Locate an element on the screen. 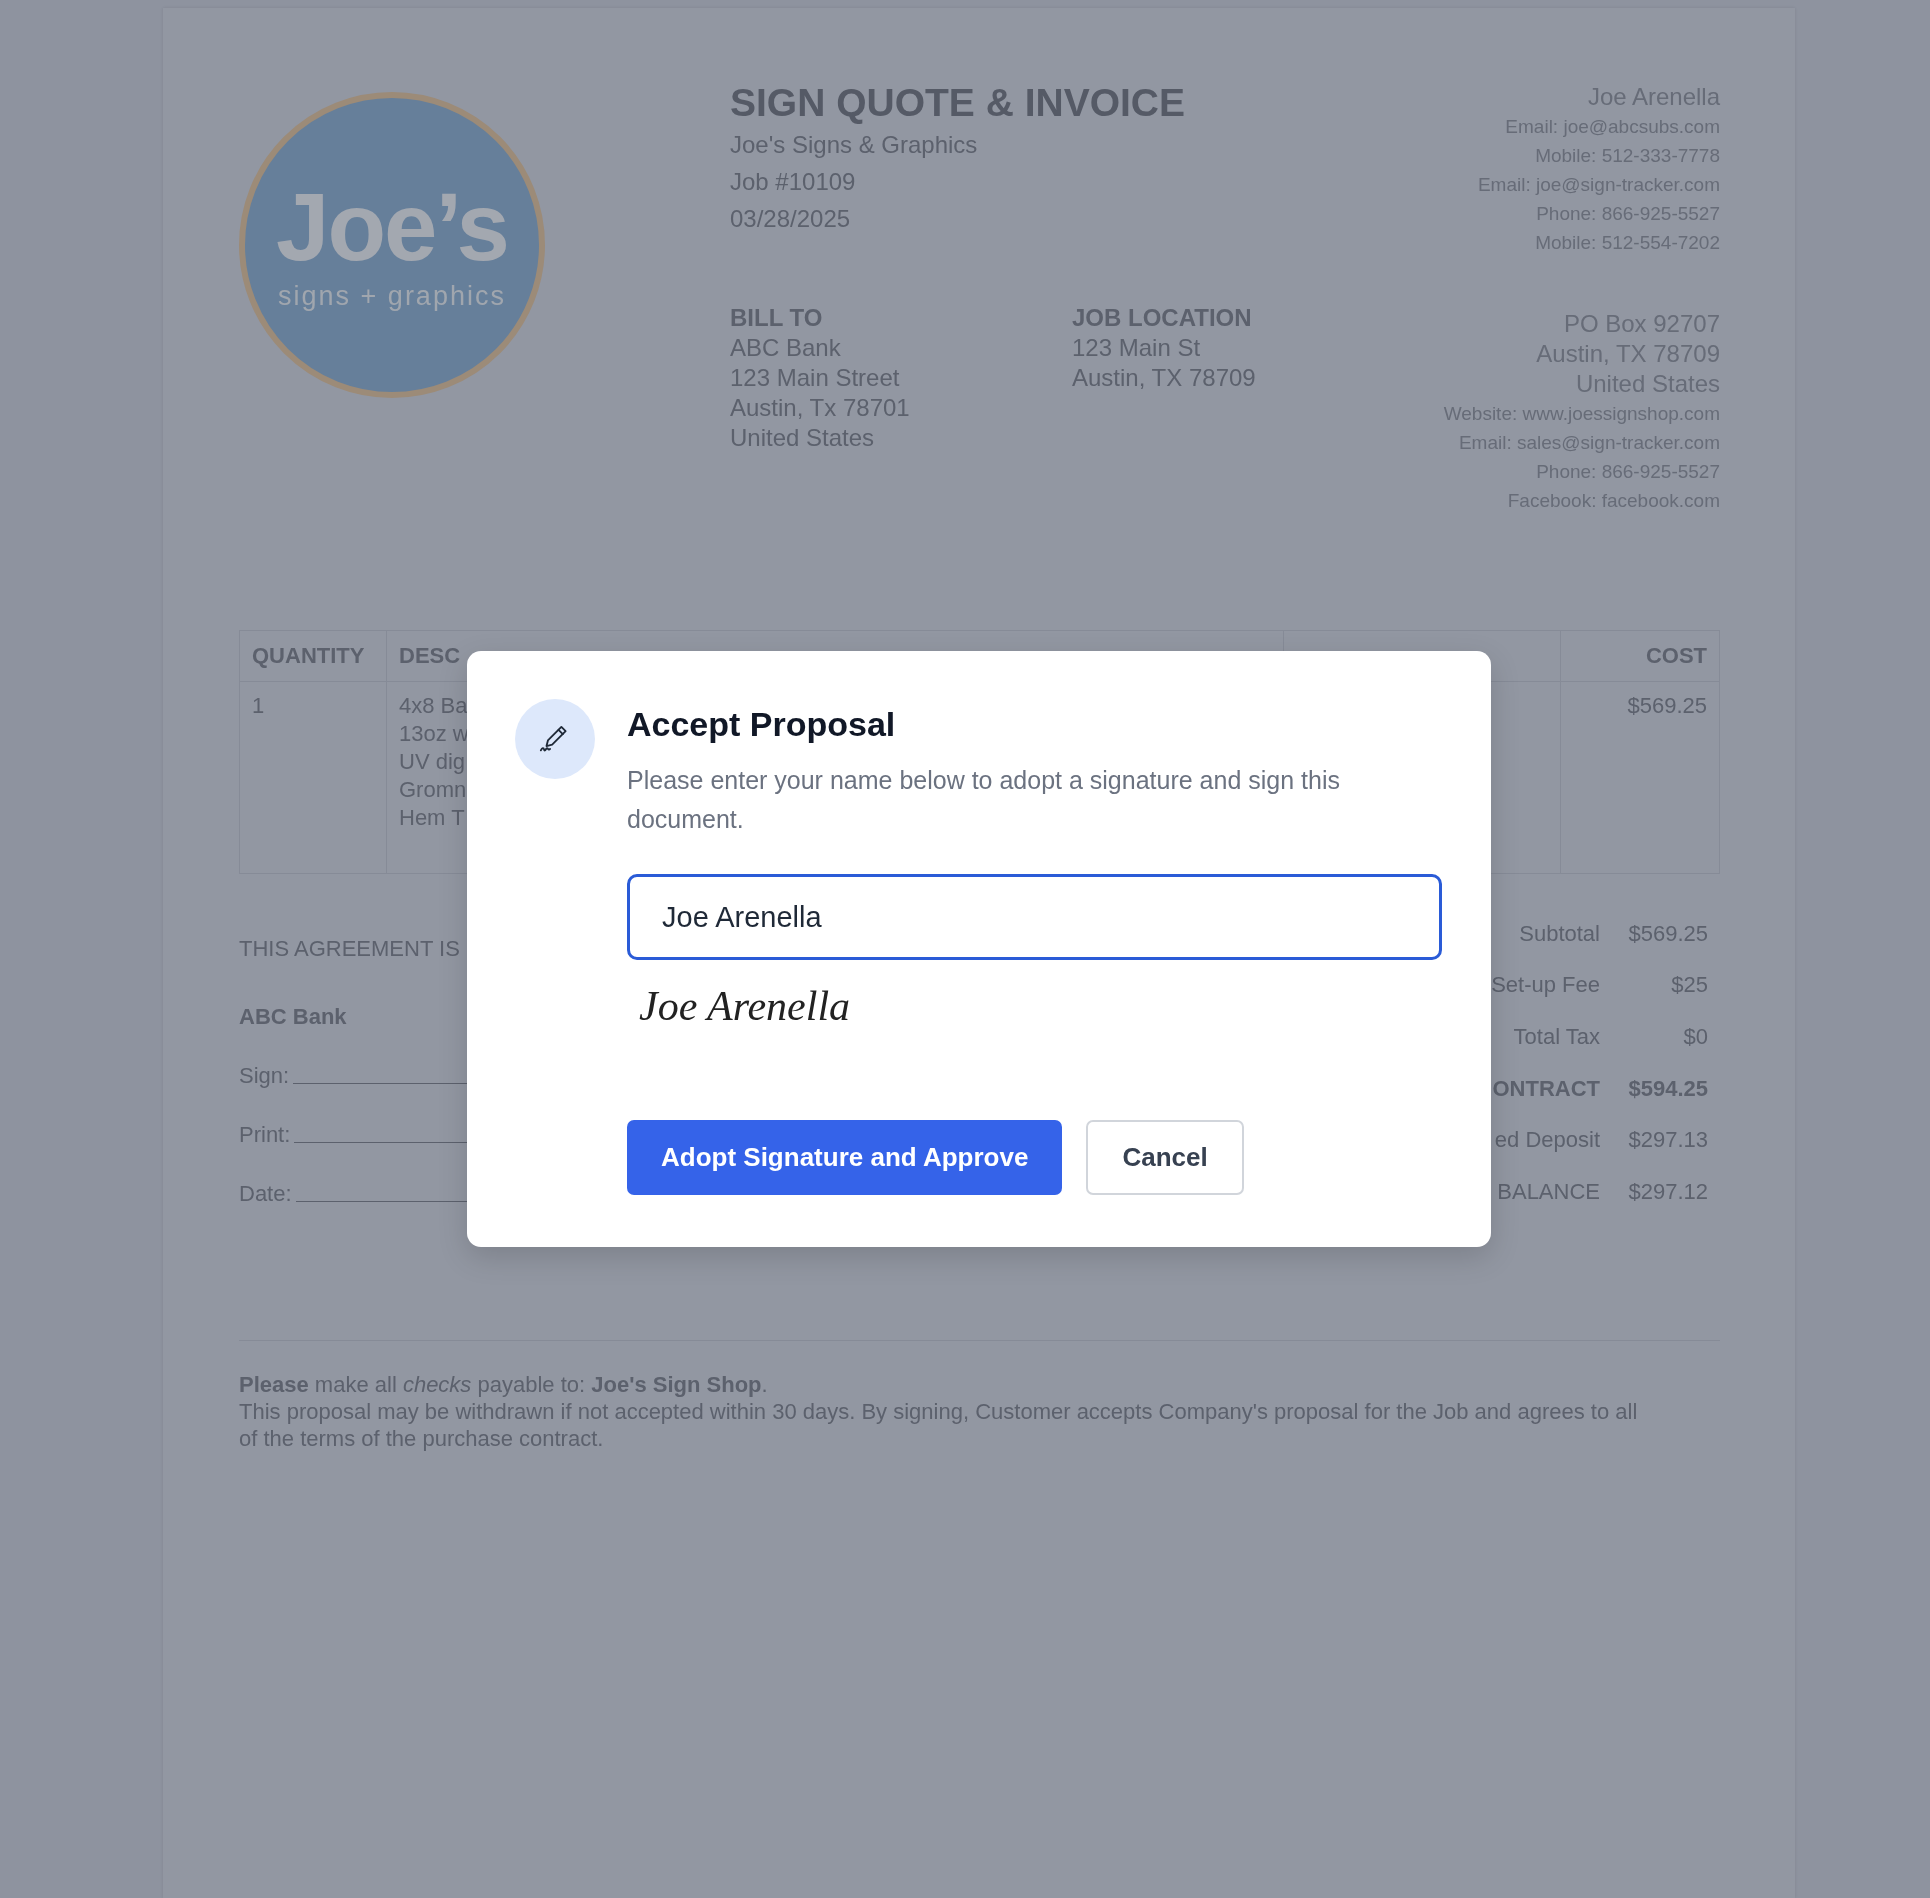  name-input: Joe Arenella is located at coordinates (1034, 917).